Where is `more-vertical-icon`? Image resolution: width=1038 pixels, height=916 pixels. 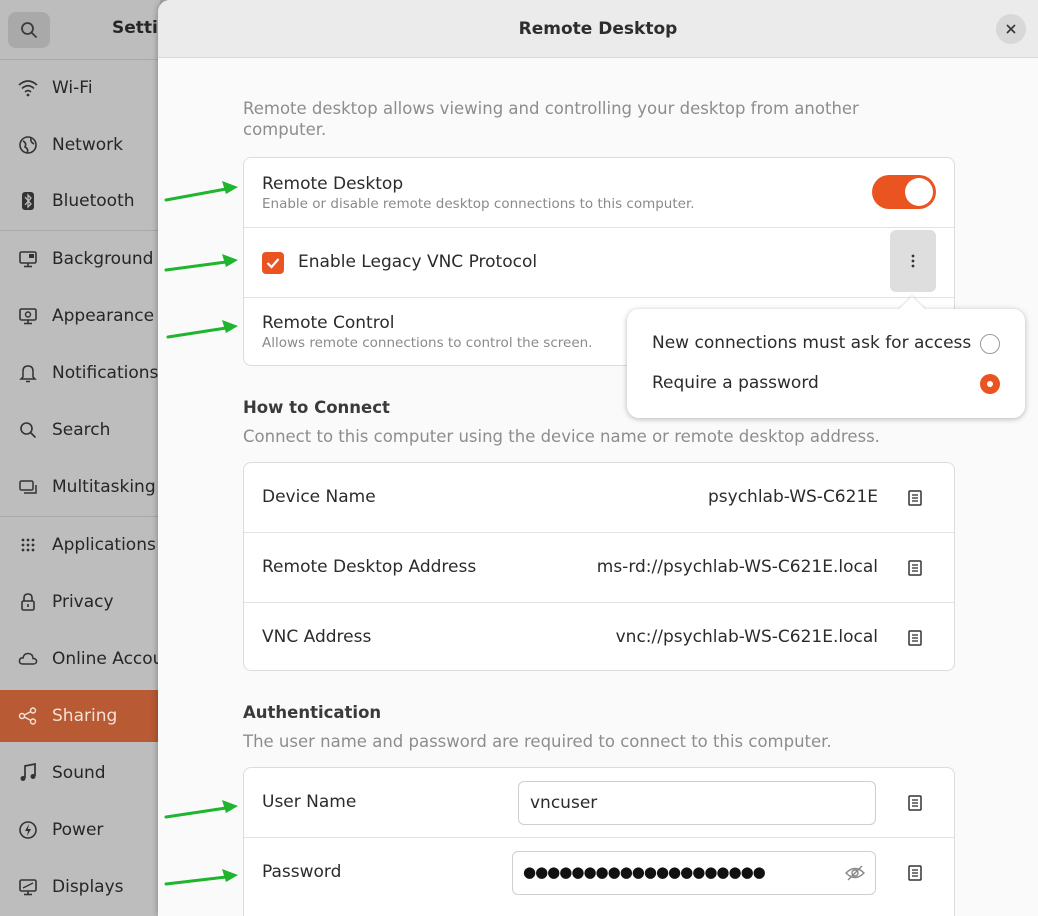
more-vertical-icon is located at coordinates (913, 261).